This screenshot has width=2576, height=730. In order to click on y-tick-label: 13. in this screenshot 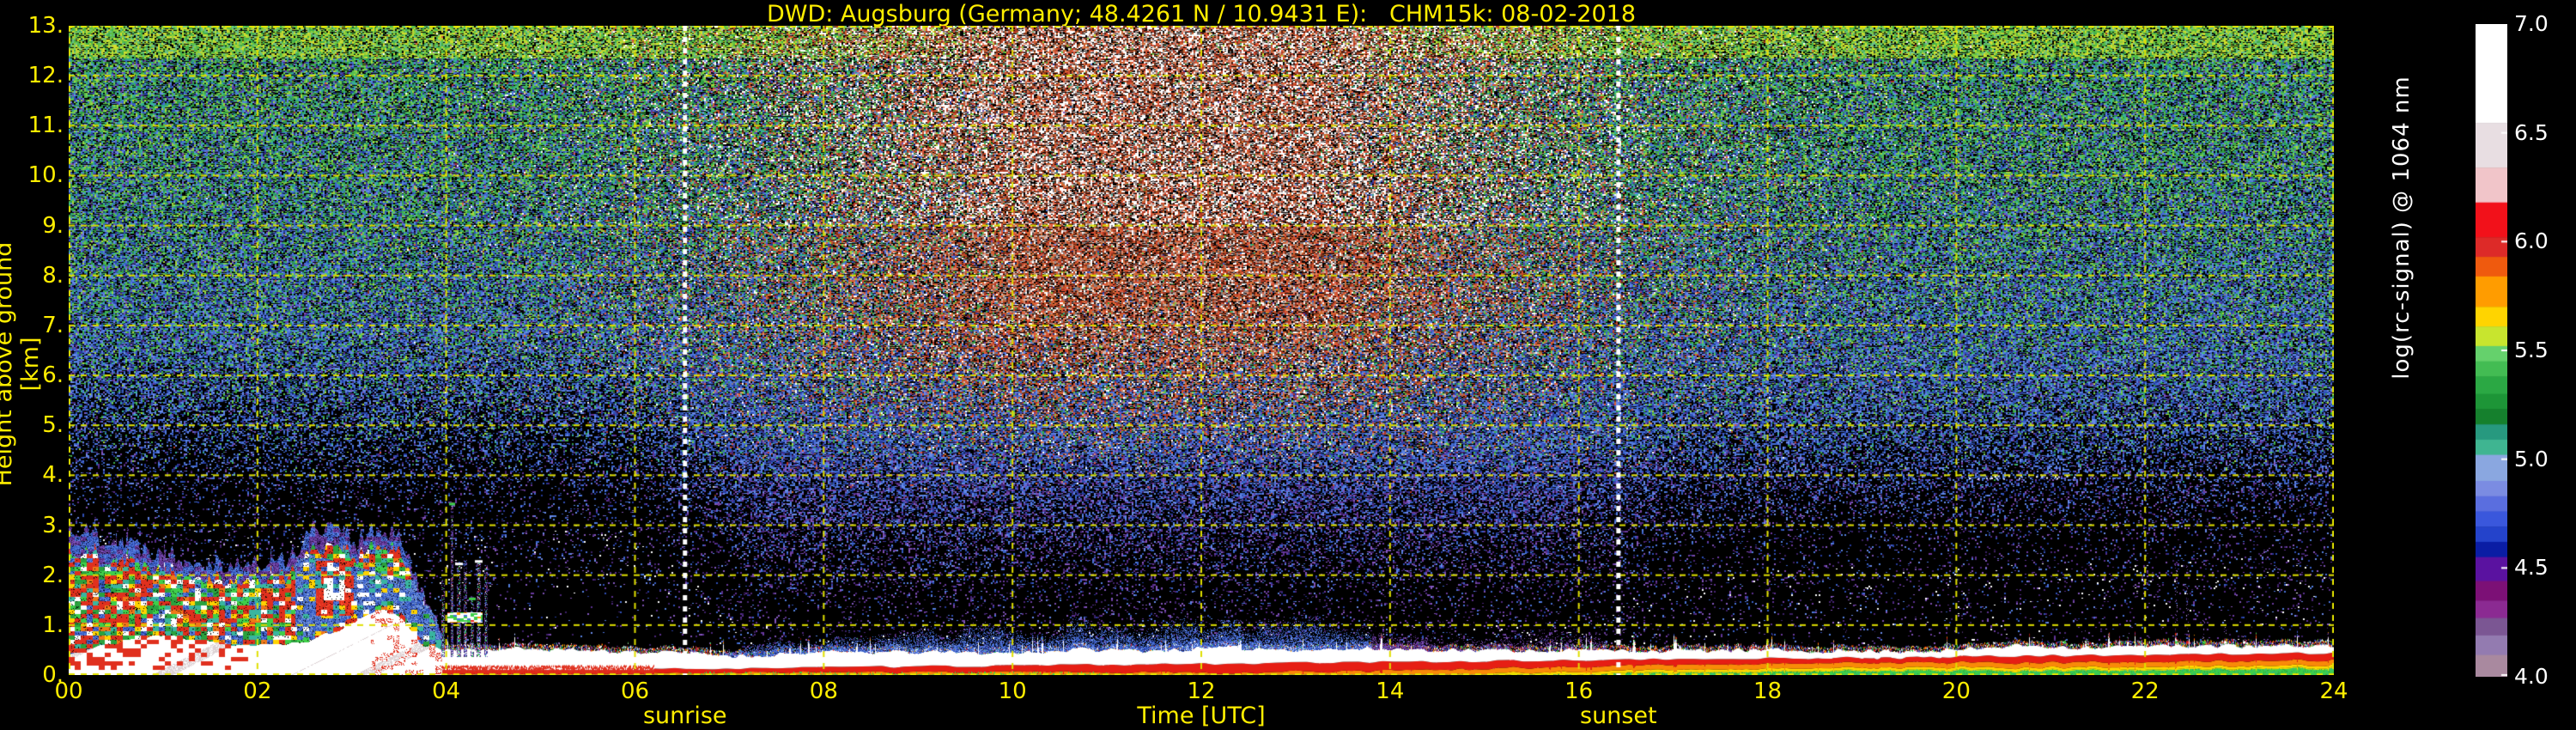, I will do `click(45, 26)`.